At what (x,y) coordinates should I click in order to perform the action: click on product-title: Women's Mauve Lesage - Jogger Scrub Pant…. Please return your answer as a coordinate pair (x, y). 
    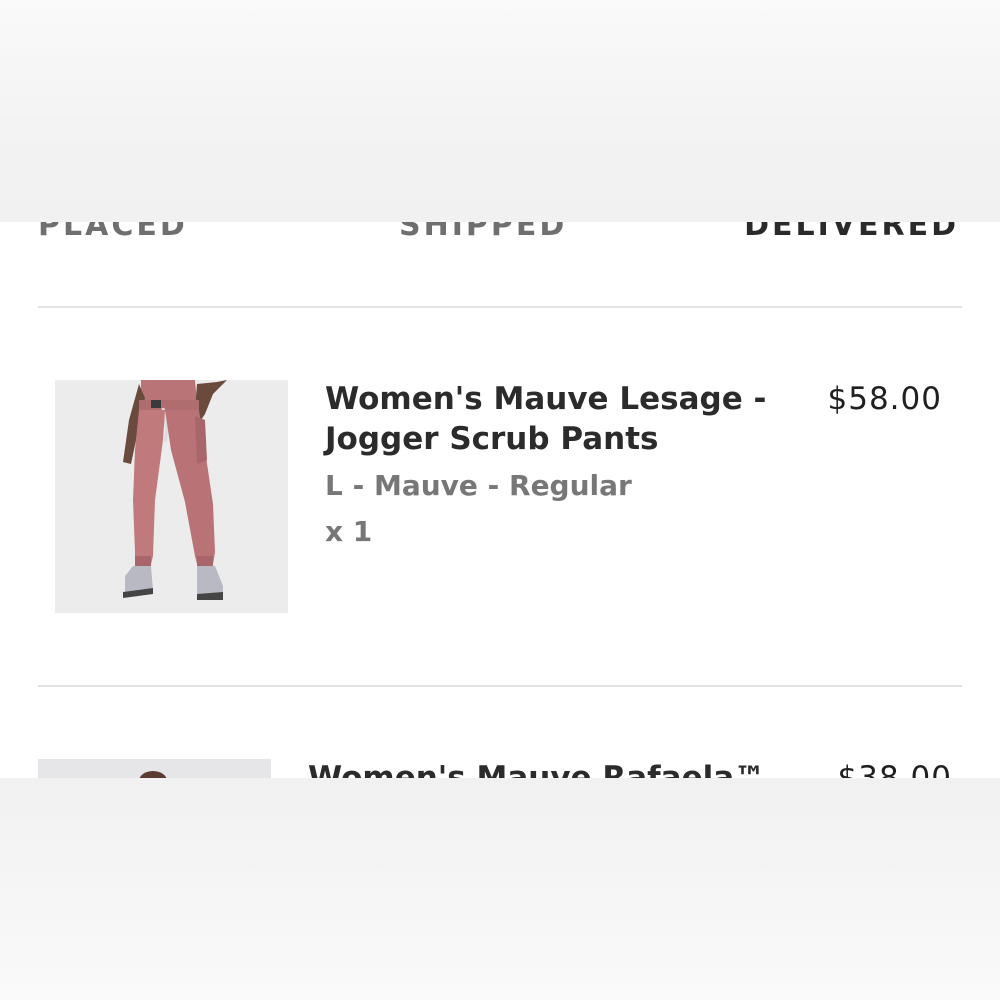
    Looking at the image, I should click on (560, 419).